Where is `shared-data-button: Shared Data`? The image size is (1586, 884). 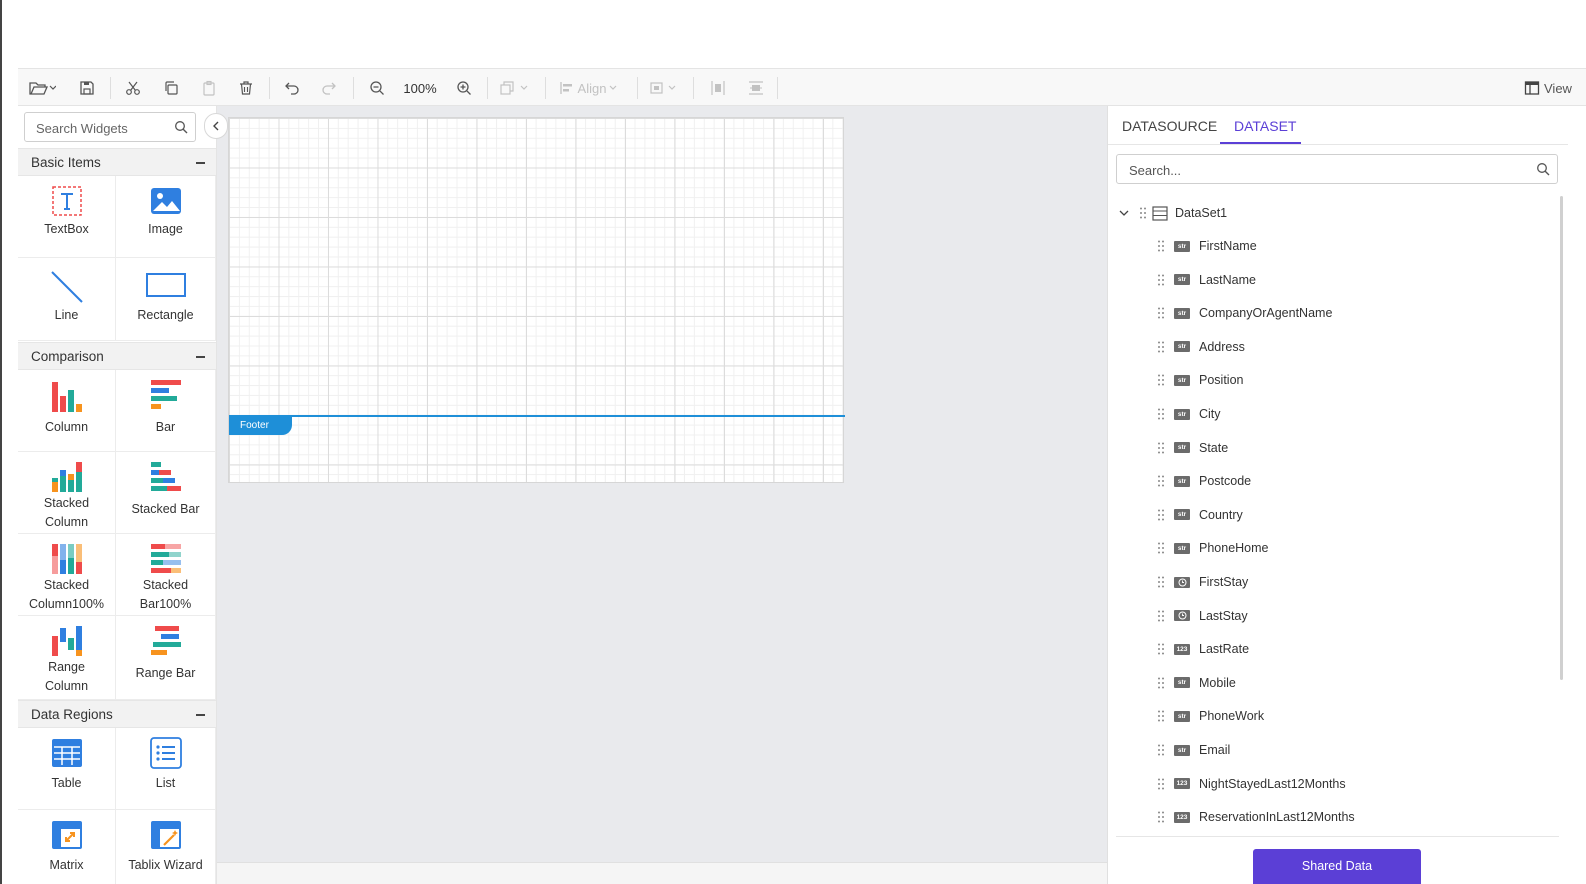 shared-data-button: Shared Data is located at coordinates (1337, 866).